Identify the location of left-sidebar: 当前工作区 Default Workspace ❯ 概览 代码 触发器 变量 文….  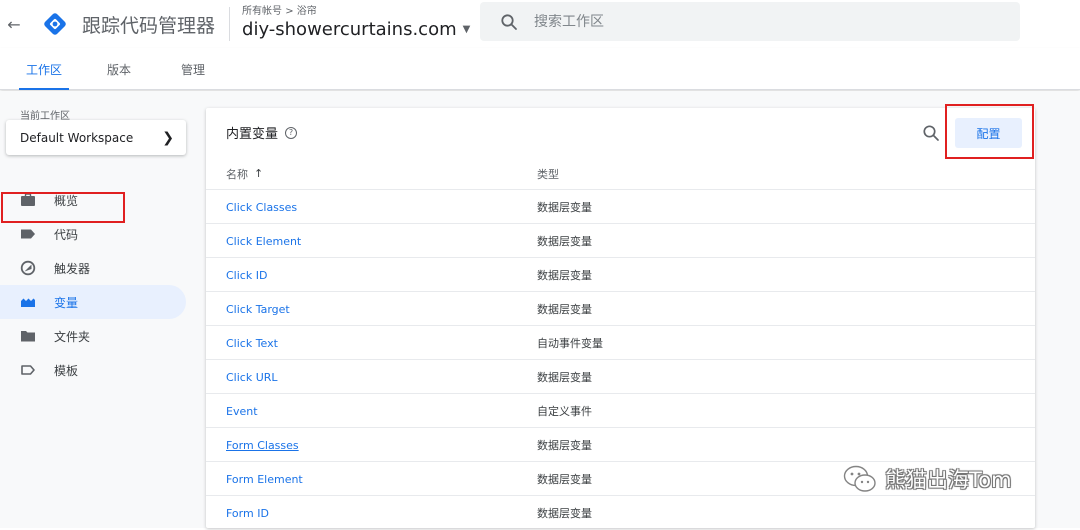
(97, 309).